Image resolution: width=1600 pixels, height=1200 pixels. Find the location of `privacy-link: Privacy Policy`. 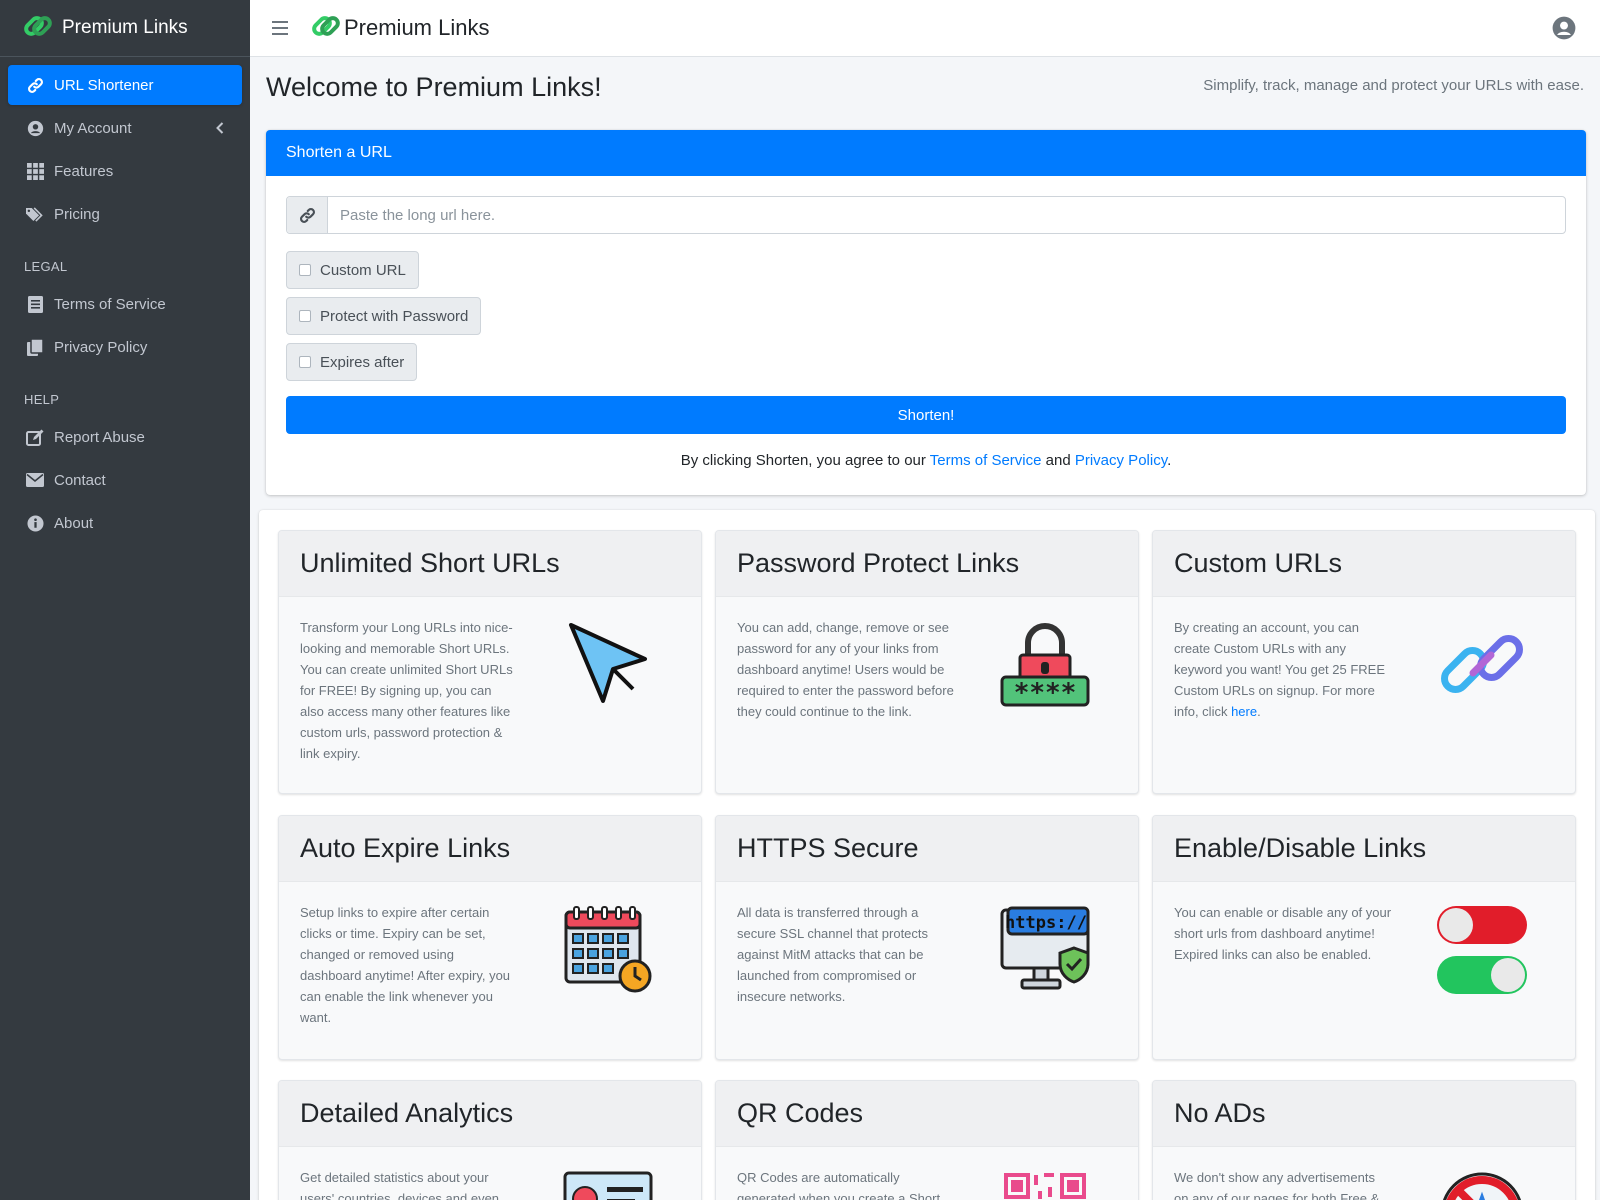

privacy-link: Privacy Policy is located at coordinates (1121, 460).